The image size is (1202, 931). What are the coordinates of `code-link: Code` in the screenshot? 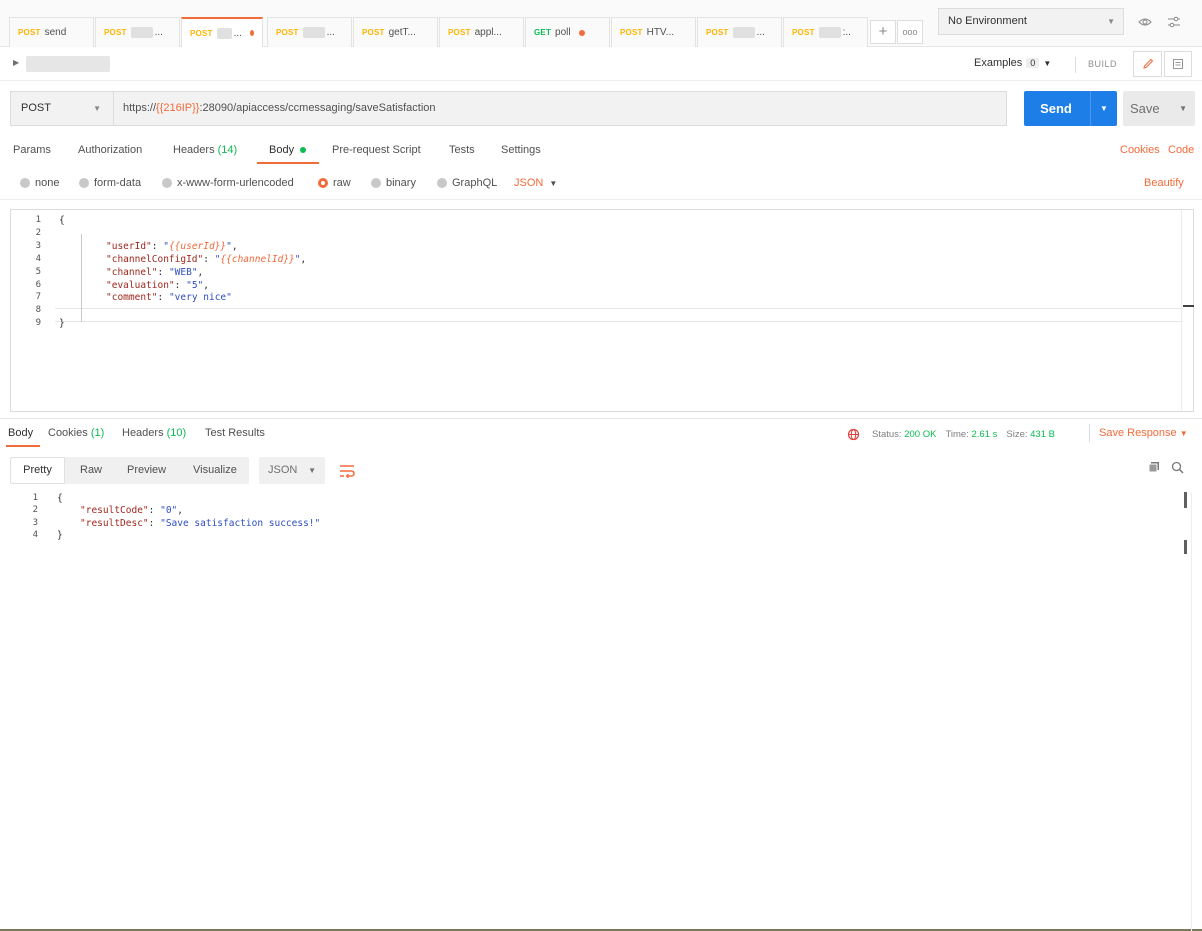 It's located at (1181, 150).